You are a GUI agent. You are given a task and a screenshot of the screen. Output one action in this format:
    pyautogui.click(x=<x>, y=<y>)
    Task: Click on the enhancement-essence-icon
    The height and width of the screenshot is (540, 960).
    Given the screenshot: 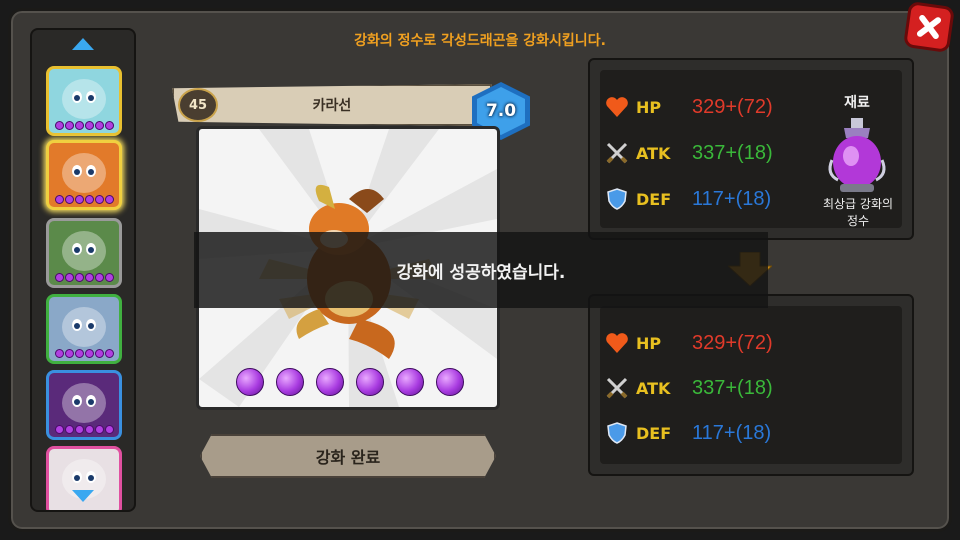 What is the action you would take?
    pyautogui.click(x=857, y=155)
    